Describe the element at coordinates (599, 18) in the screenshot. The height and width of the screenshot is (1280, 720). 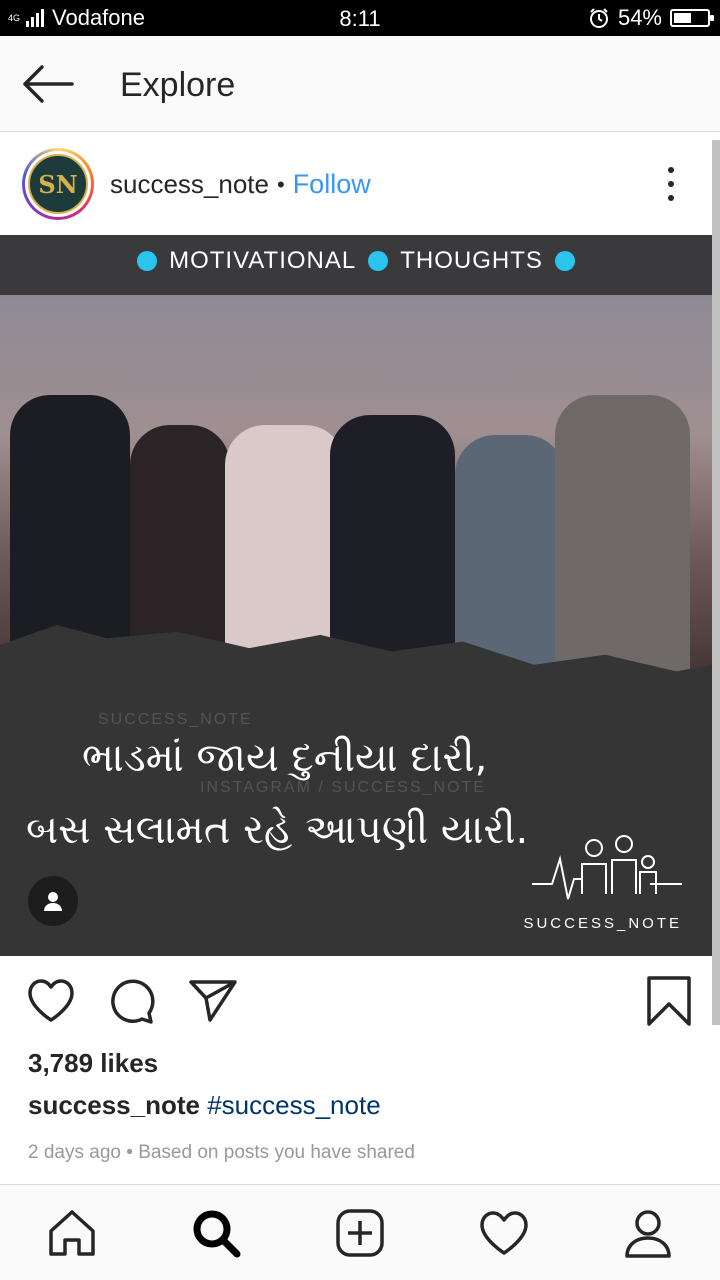
I see `alarm-icon` at that location.